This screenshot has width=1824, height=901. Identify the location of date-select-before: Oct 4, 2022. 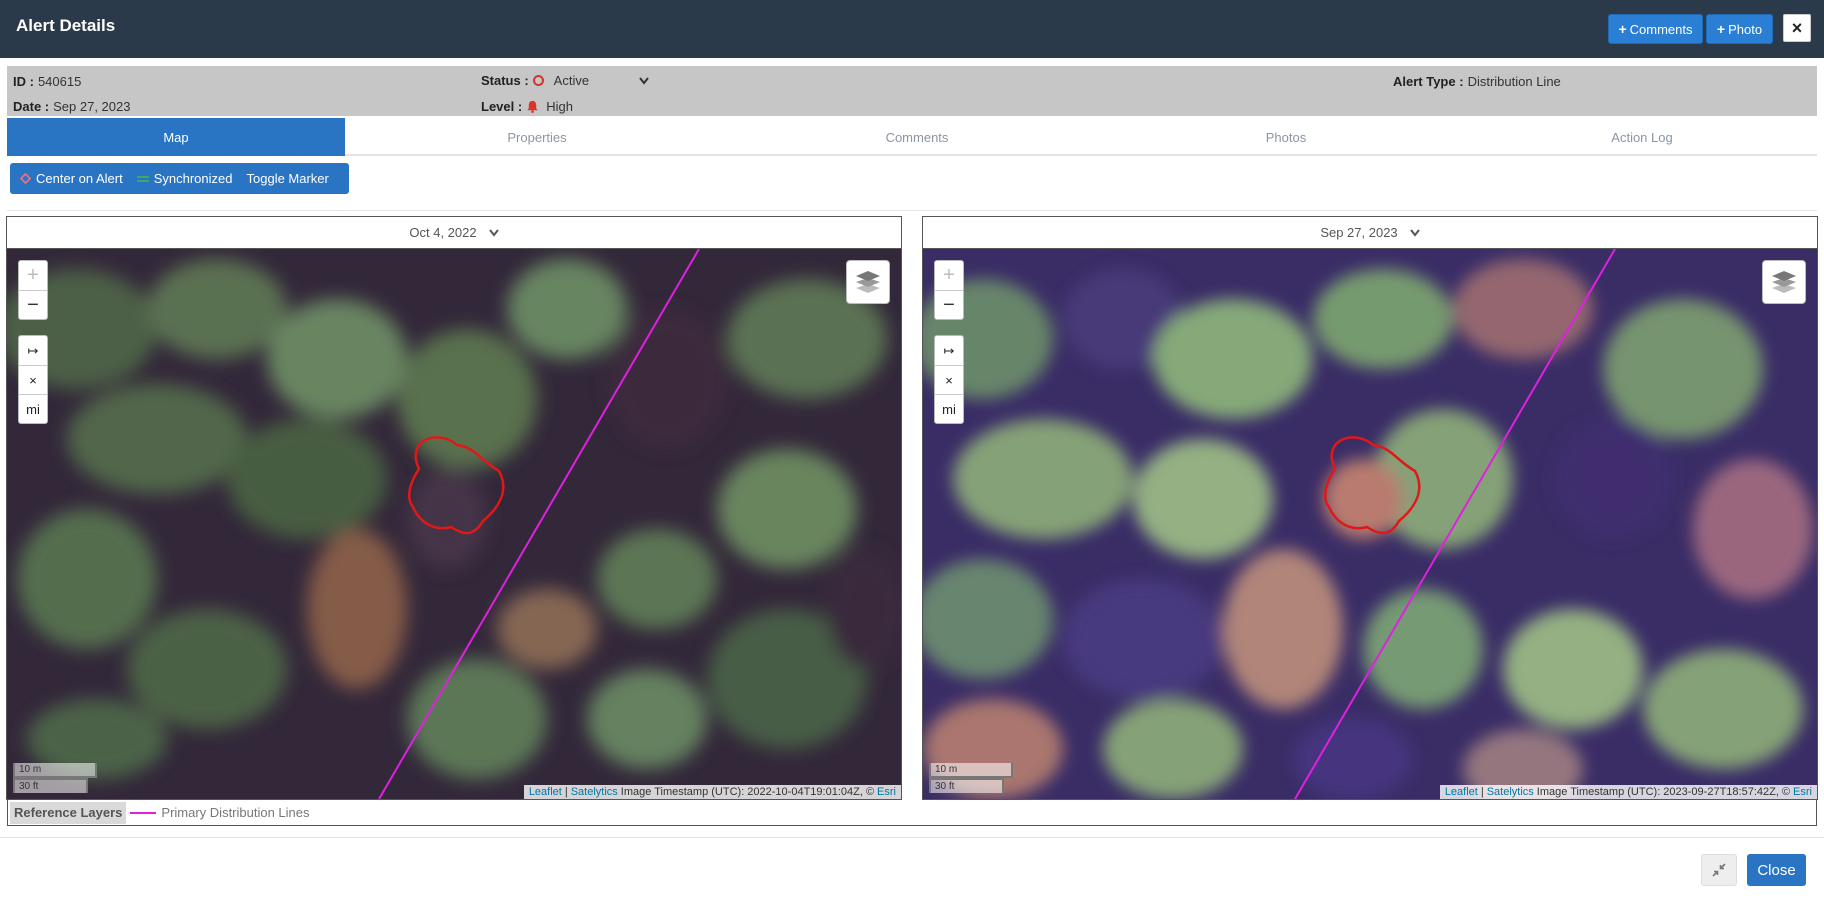
(454, 233).